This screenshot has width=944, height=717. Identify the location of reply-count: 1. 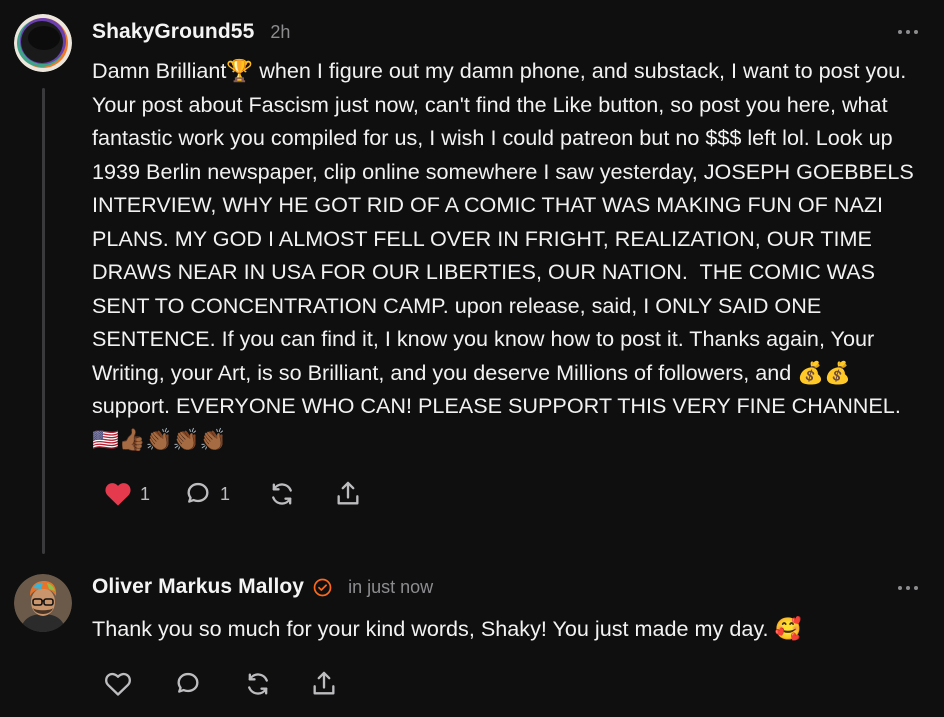
(225, 493).